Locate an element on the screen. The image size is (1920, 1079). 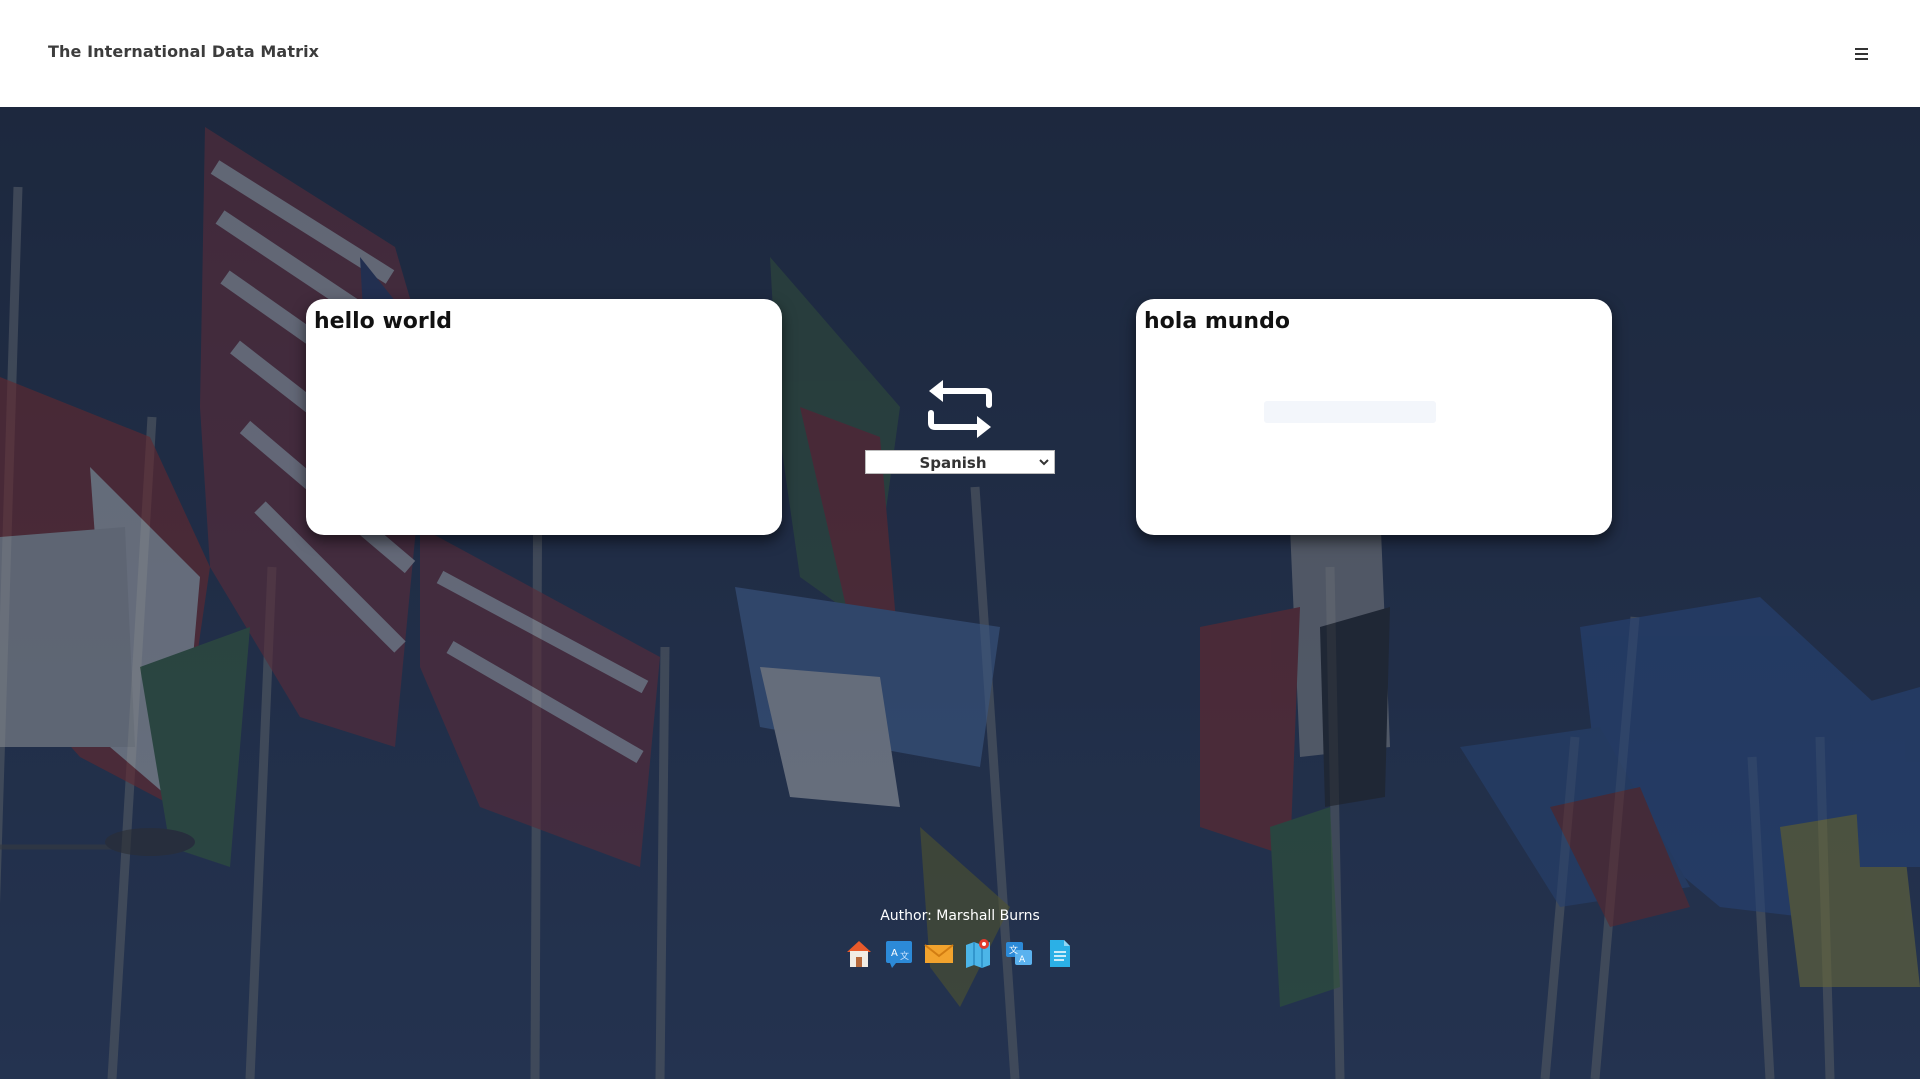
source-text: hello world is located at coordinates (383, 321).